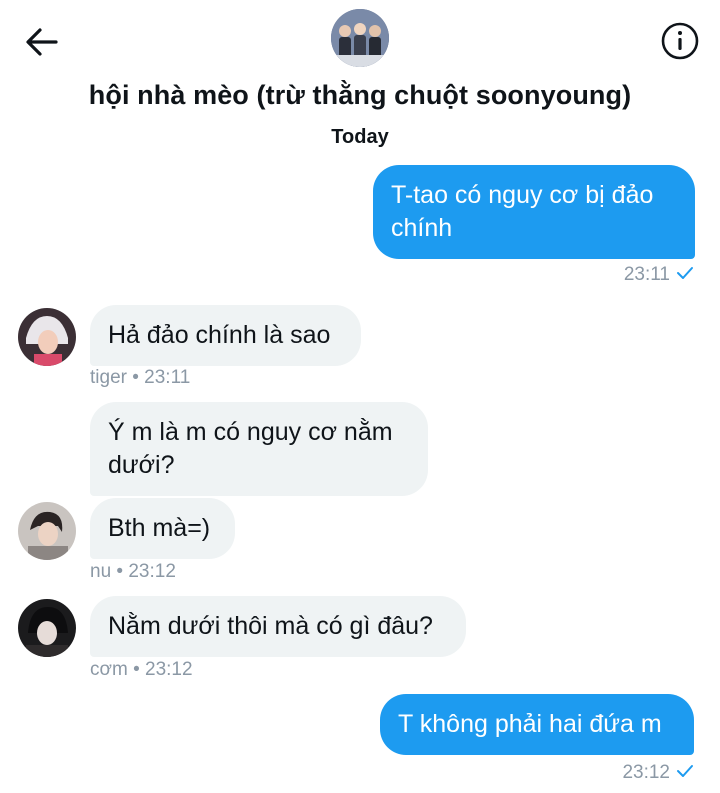 Image resolution: width=720 pixels, height=793 pixels. What do you see at coordinates (360, 95) in the screenshot?
I see `conversation-title: hội nhà mèo (trừ thằng chuột soonyoung)` at bounding box center [360, 95].